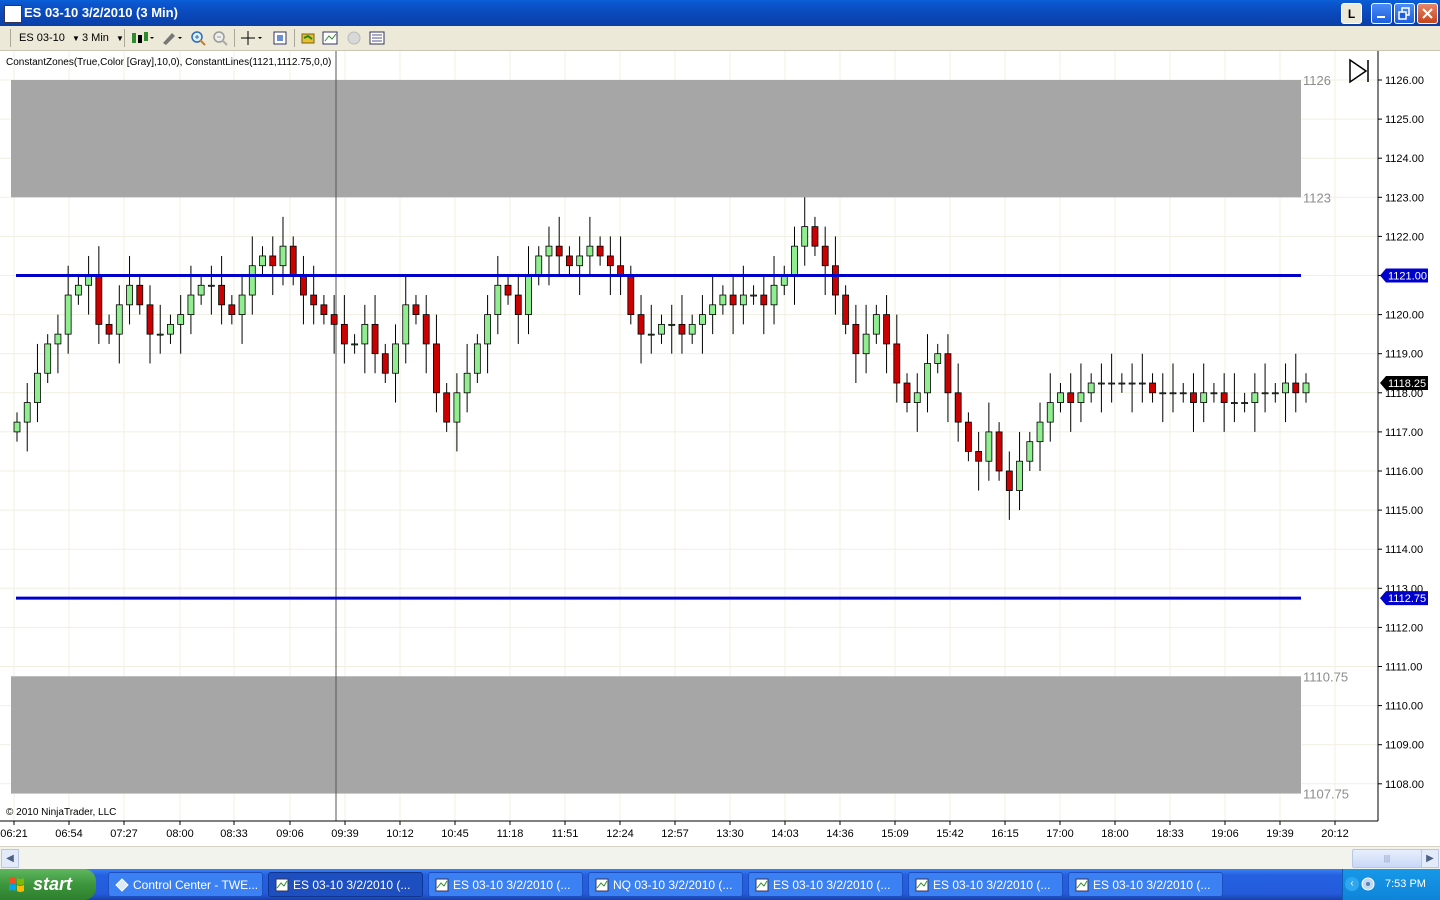 The height and width of the screenshot is (900, 1440). What do you see at coordinates (1430, 858) in the screenshot?
I see `scroll-right-button: ▶` at bounding box center [1430, 858].